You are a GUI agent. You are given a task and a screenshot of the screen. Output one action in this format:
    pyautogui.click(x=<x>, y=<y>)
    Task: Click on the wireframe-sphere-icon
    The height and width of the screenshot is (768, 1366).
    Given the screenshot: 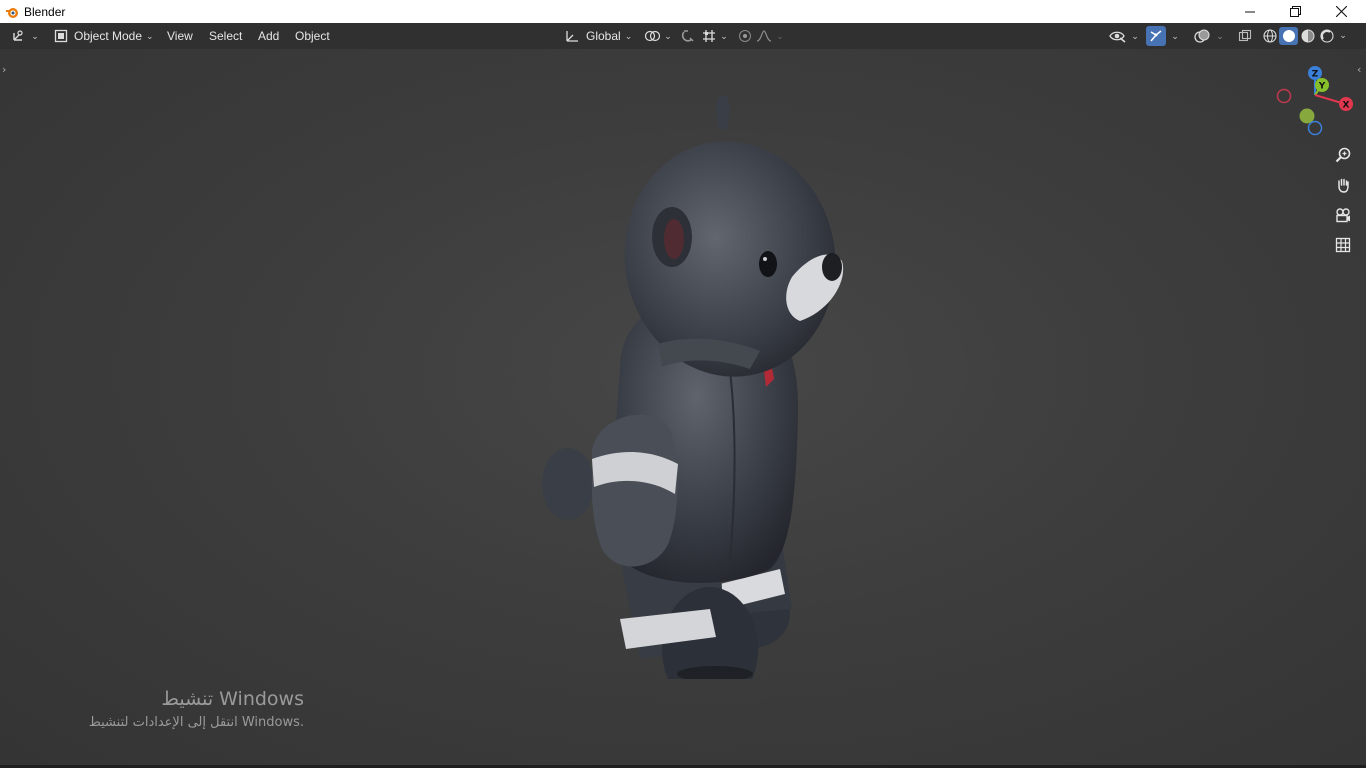 What is the action you would take?
    pyautogui.click(x=1269, y=36)
    